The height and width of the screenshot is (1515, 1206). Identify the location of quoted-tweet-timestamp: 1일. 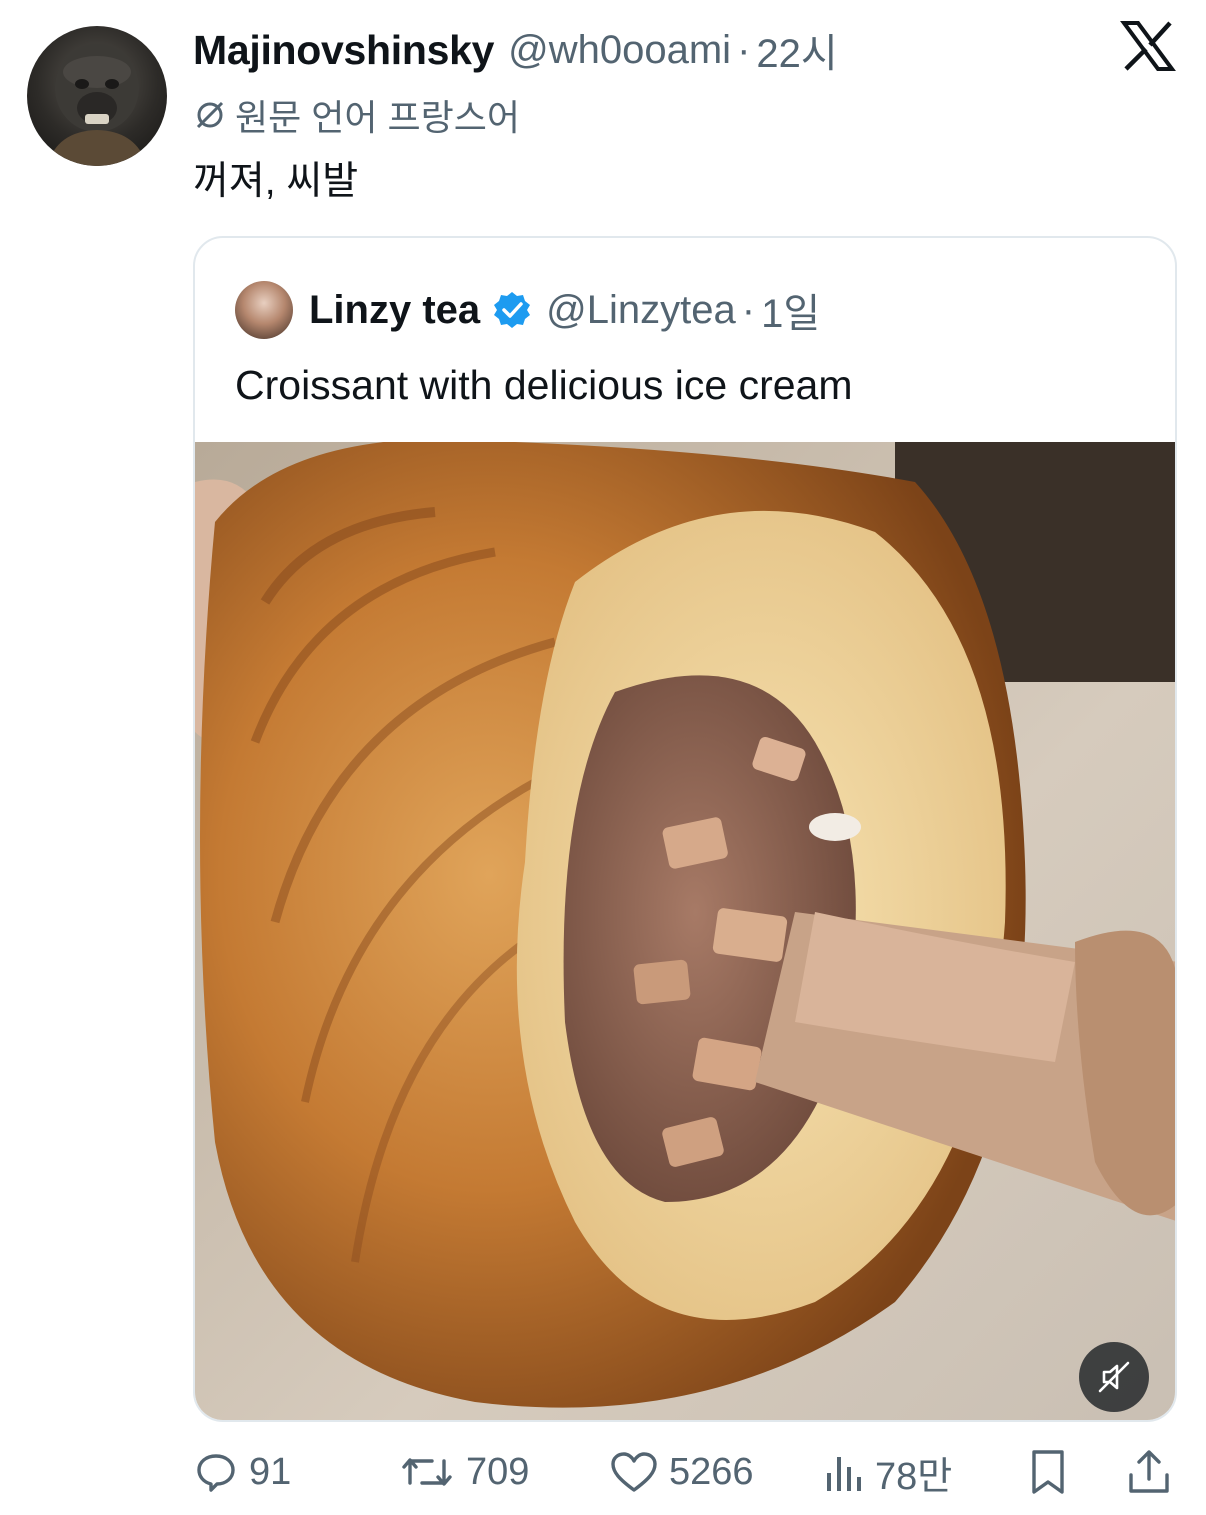
(790, 310).